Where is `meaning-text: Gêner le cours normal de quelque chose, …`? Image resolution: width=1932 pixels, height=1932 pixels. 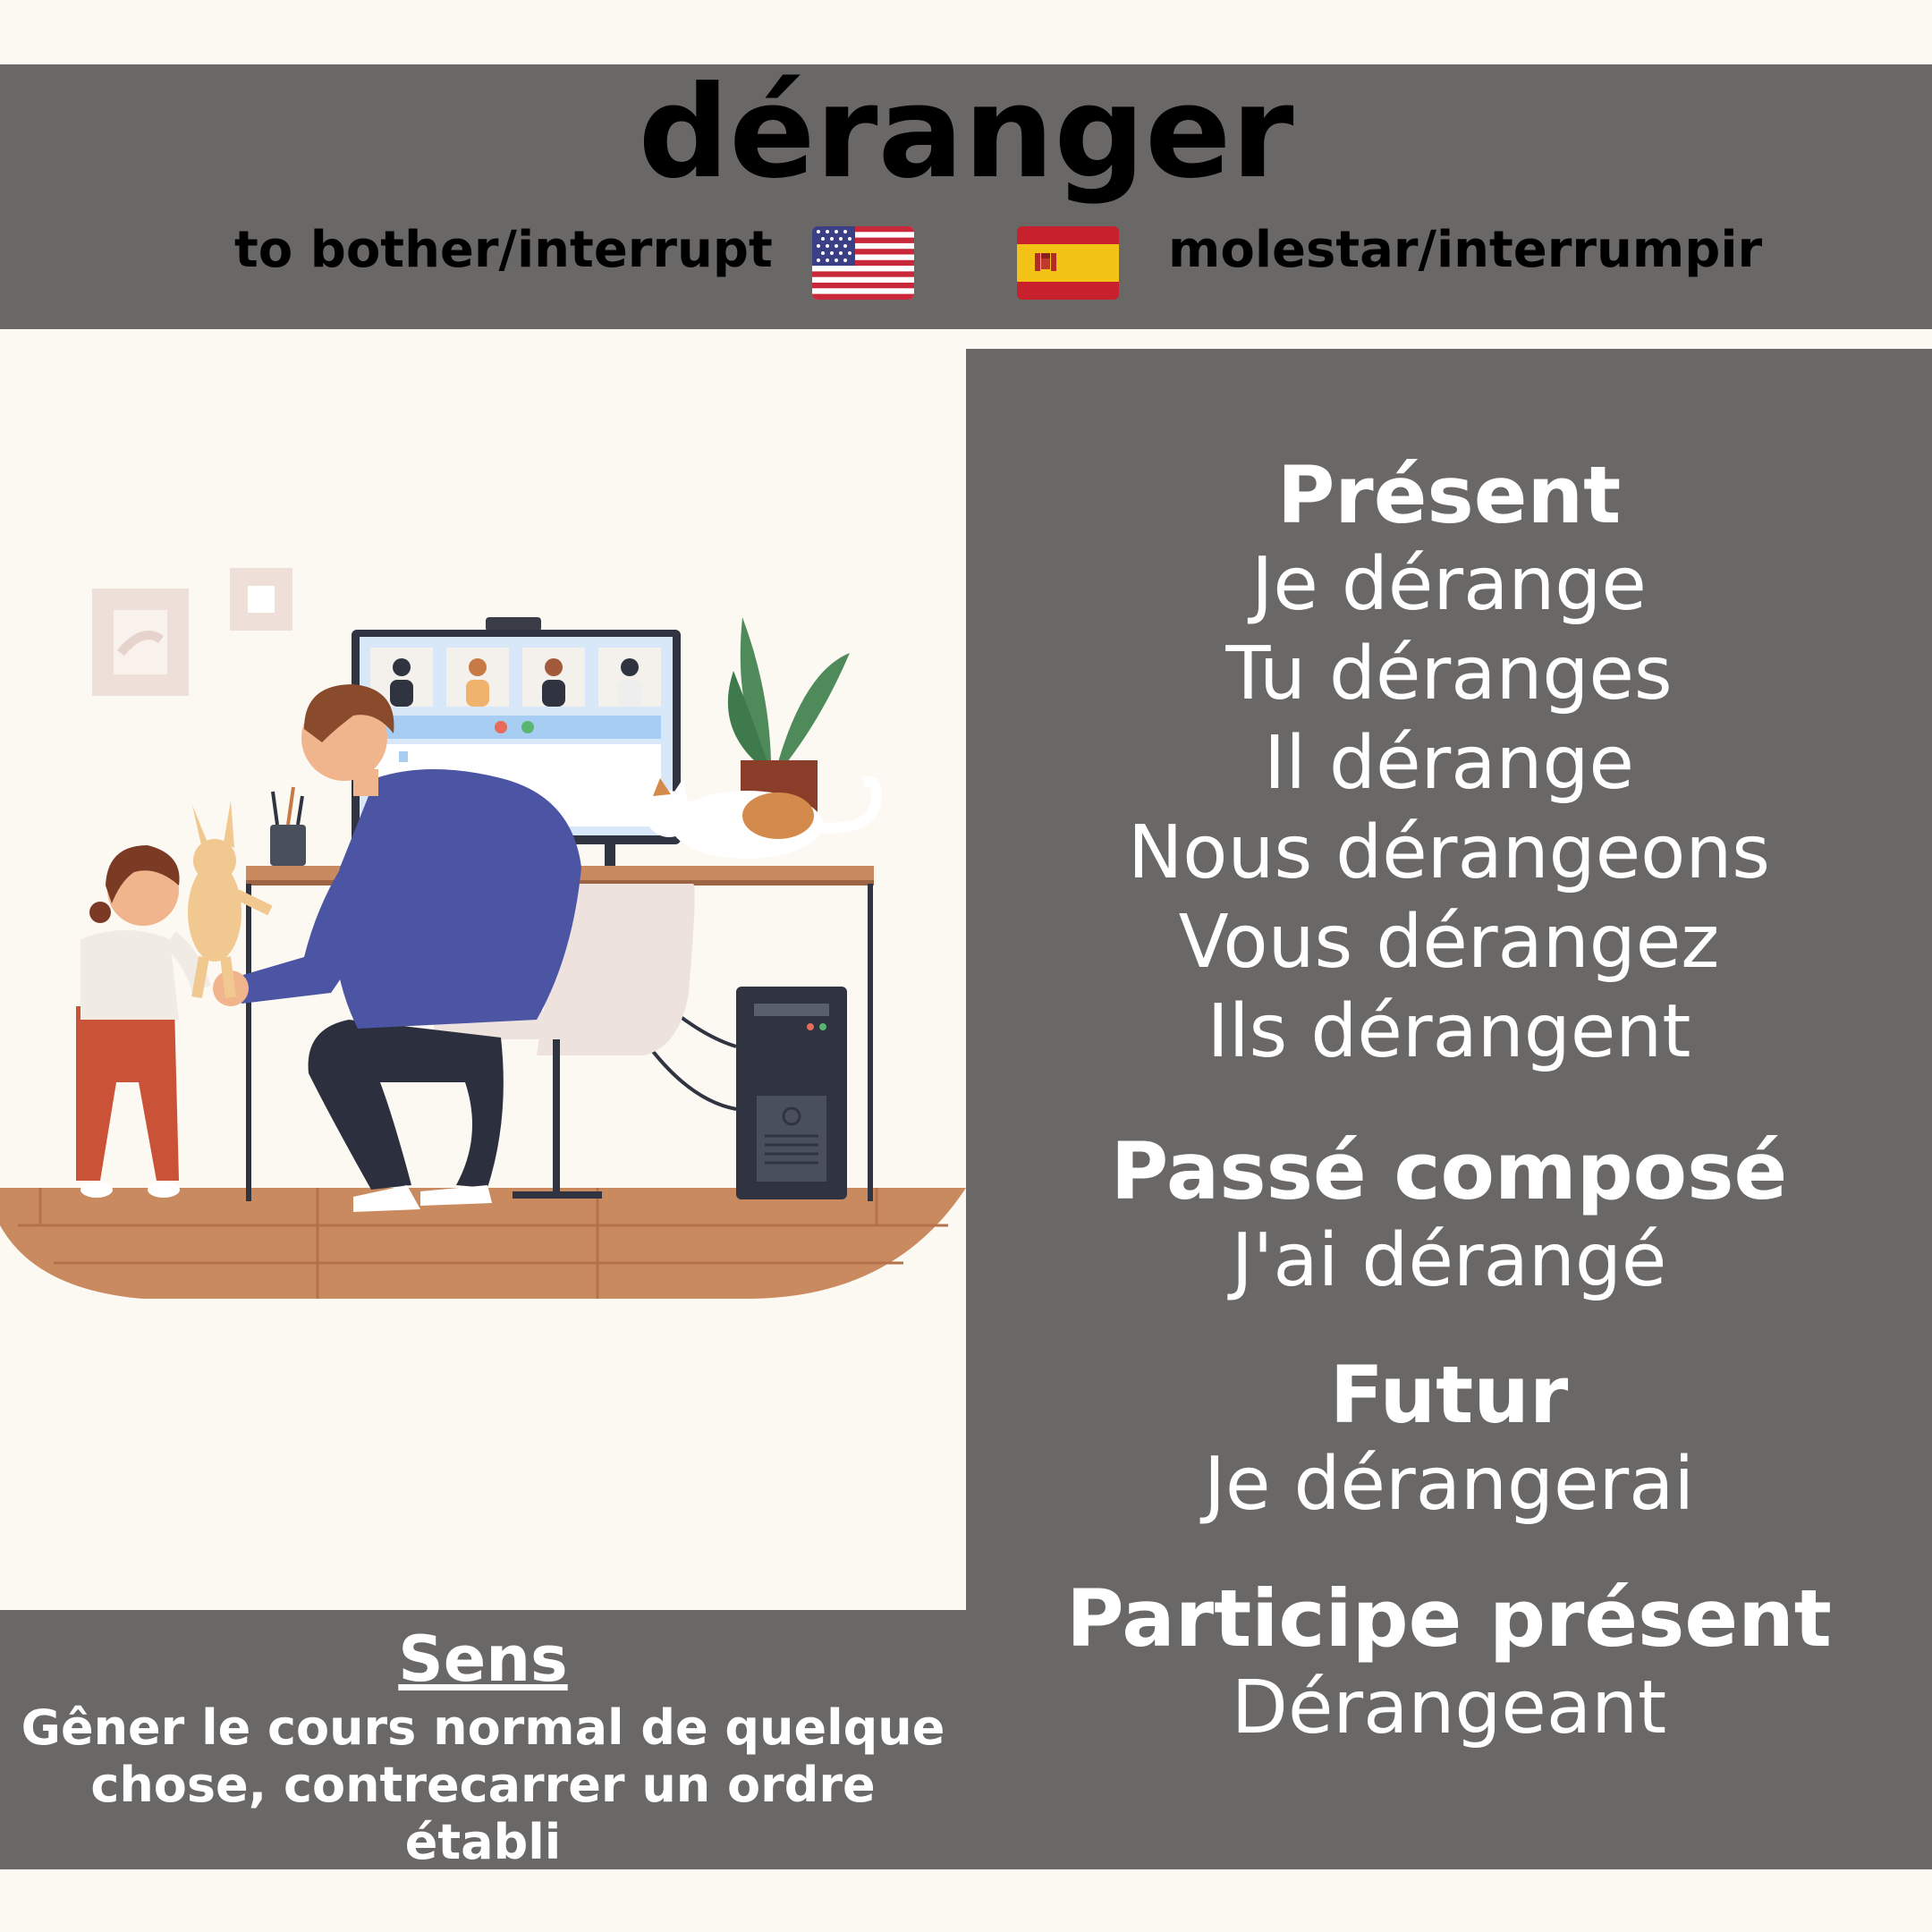 meaning-text: Gêner le cours normal de quelque chose, … is located at coordinates (483, 1784).